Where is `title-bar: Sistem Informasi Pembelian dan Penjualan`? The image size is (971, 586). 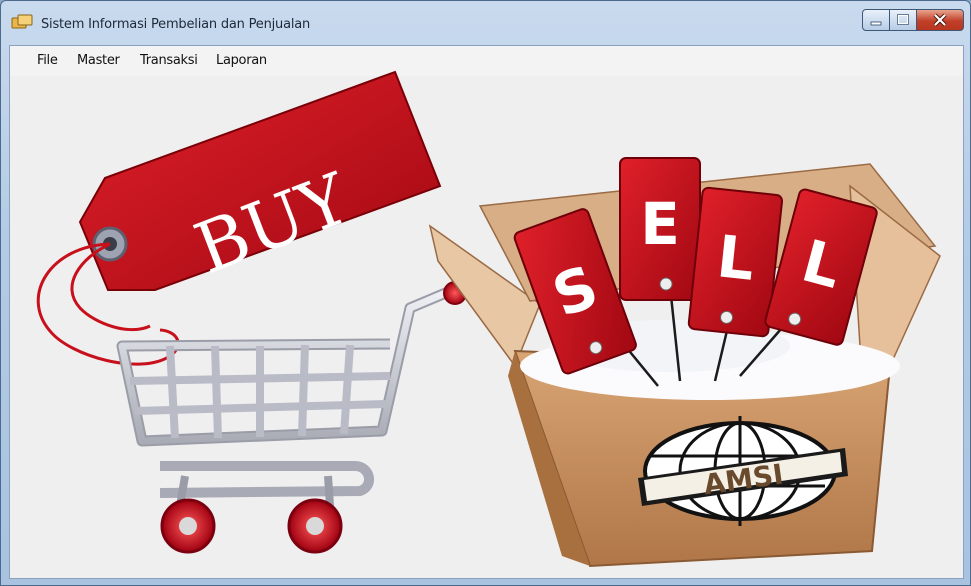
title-bar: Sistem Informasi Pembelian dan Penjualan is located at coordinates (485, 23).